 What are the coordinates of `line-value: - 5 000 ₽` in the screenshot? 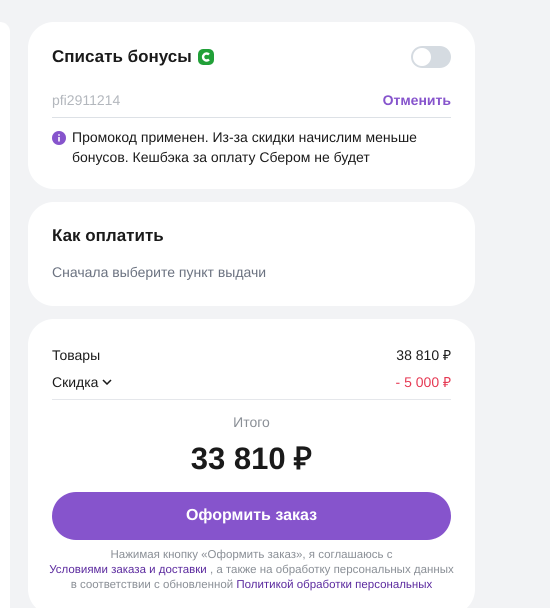 It's located at (423, 382).